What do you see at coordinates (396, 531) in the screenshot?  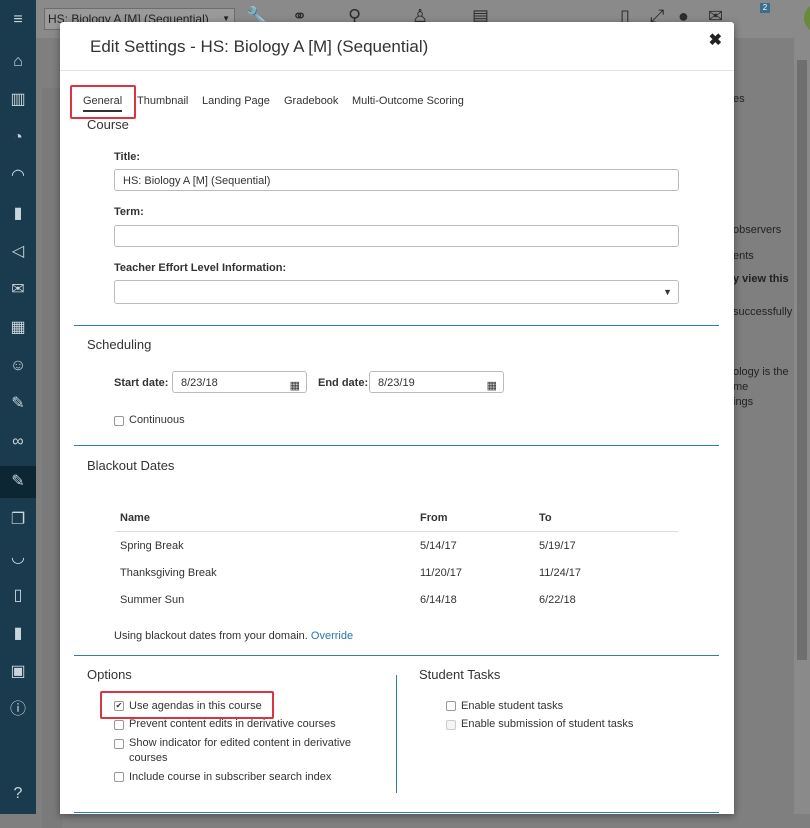 I see `table-header-line` at bounding box center [396, 531].